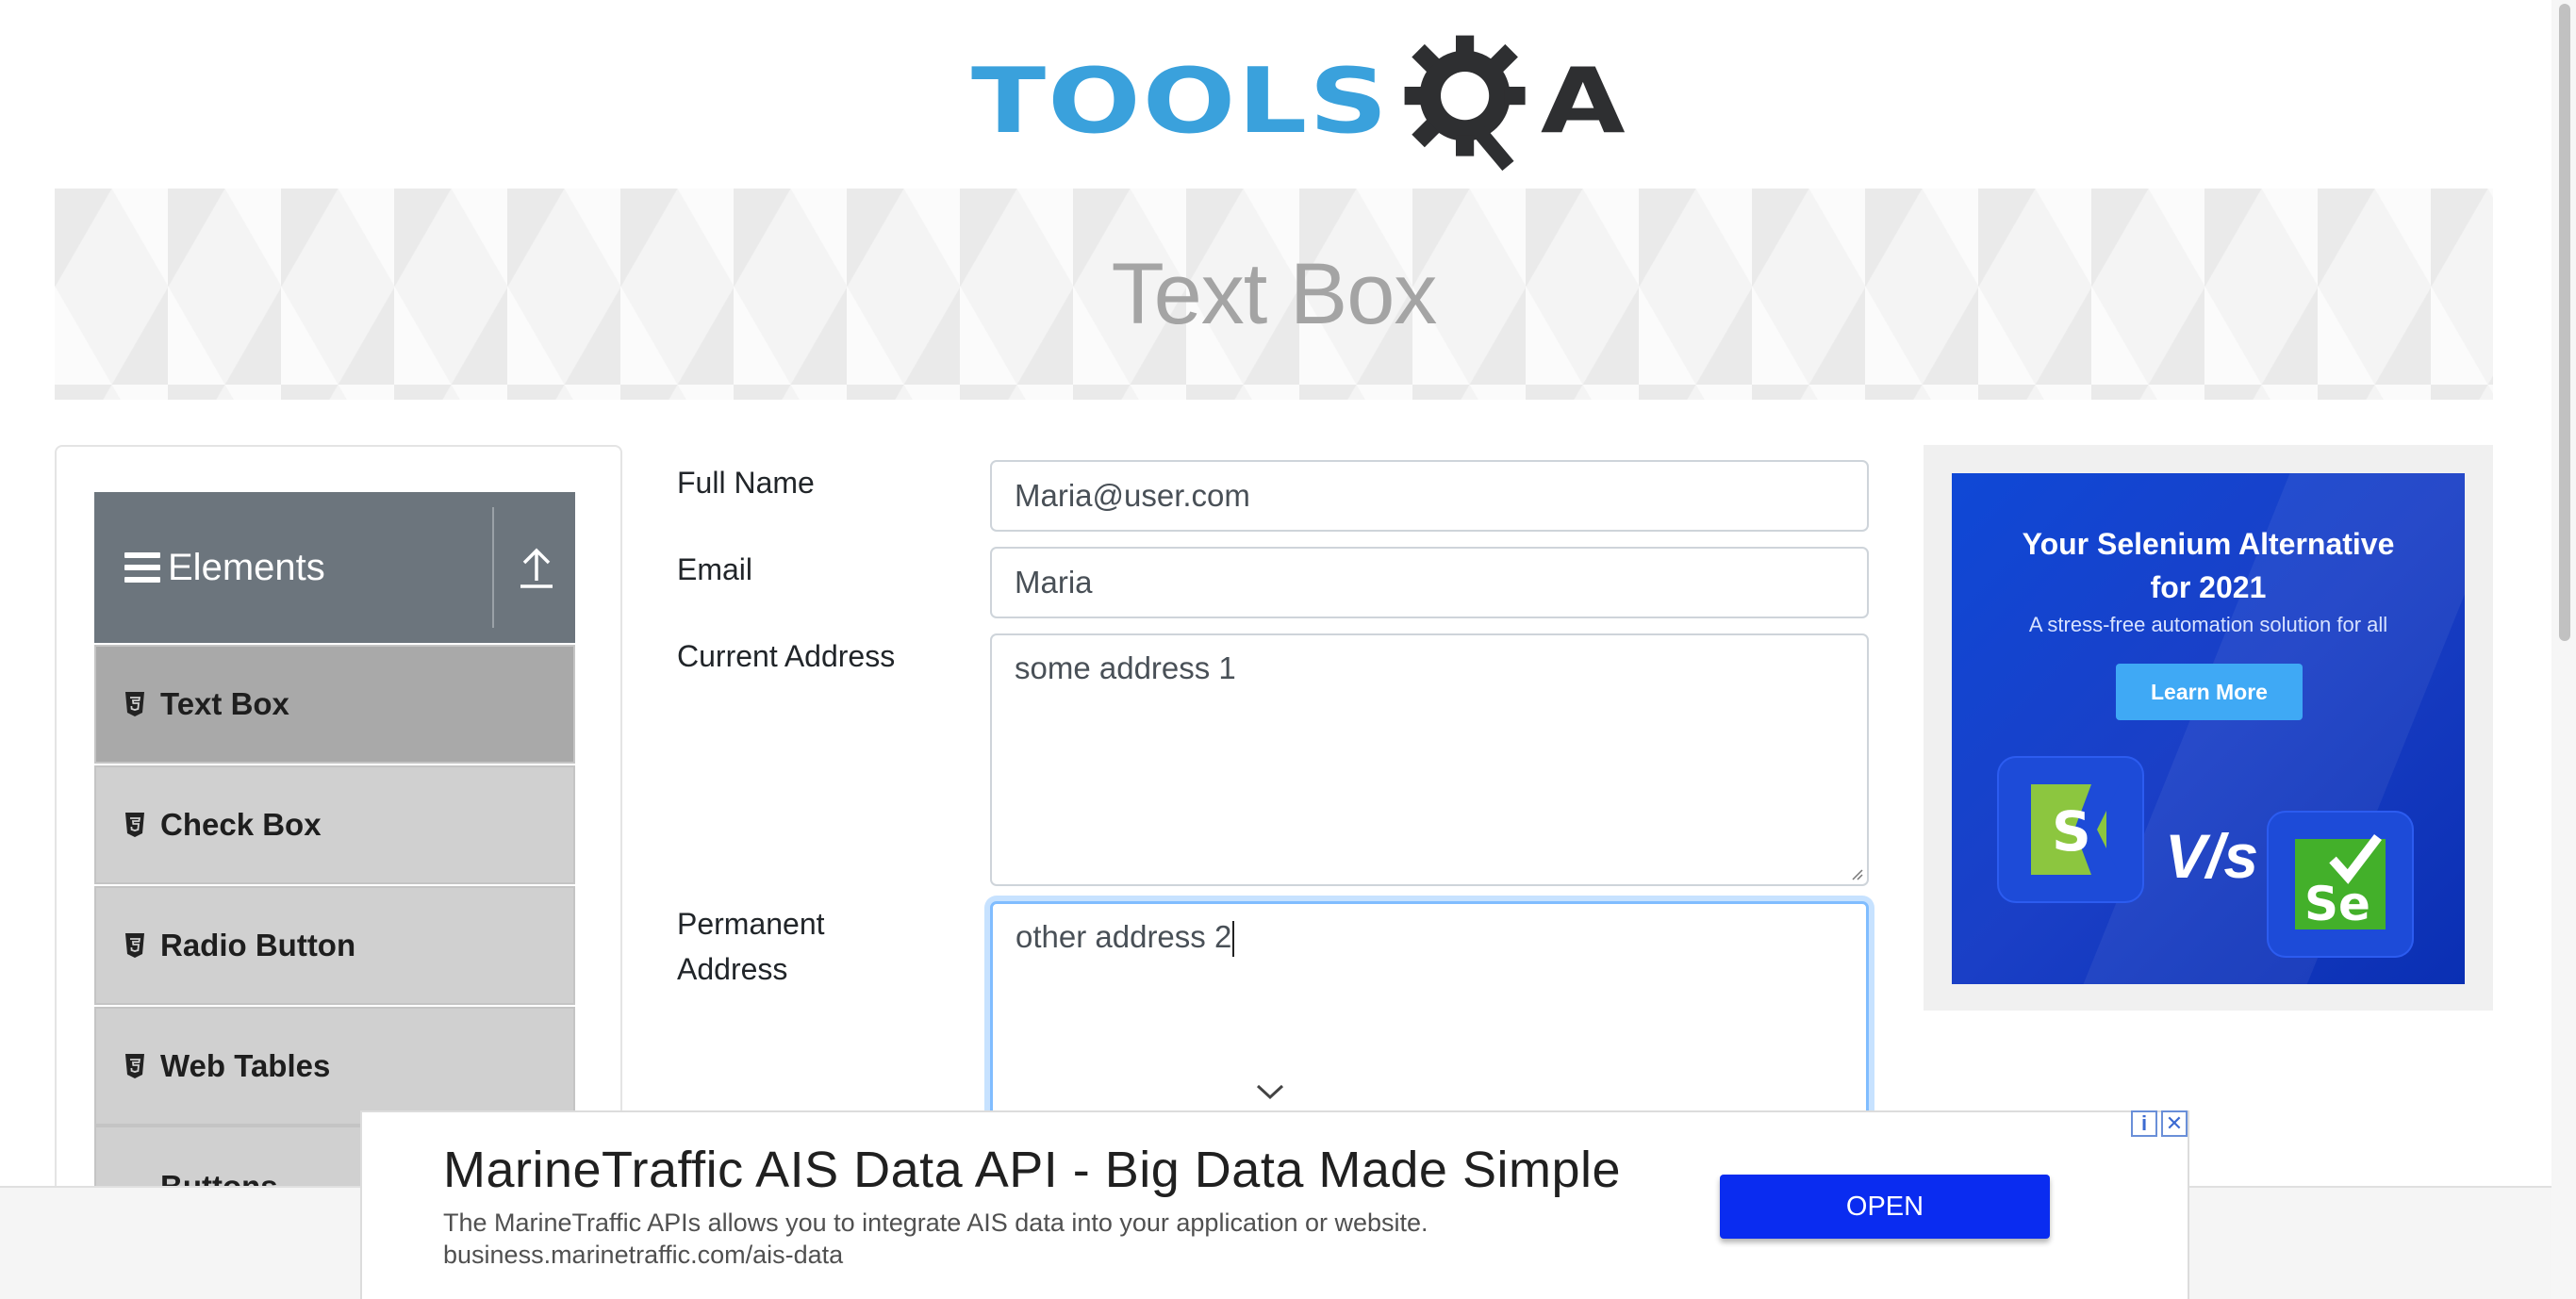 The height and width of the screenshot is (1299, 2576). I want to click on current-address-value: some address 1, so click(1125, 667).